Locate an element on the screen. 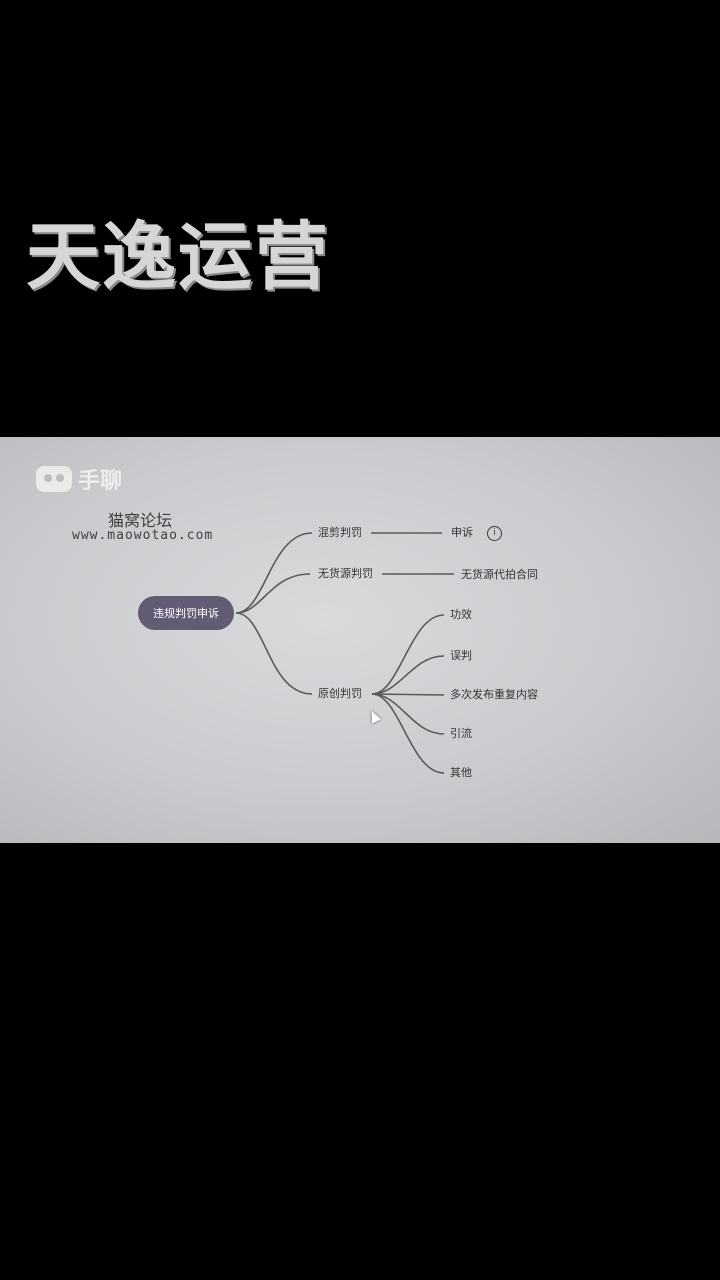 This screenshot has height=1280, width=720. branch-node-mixed-cut: 混剪判罚 is located at coordinates (340, 533).